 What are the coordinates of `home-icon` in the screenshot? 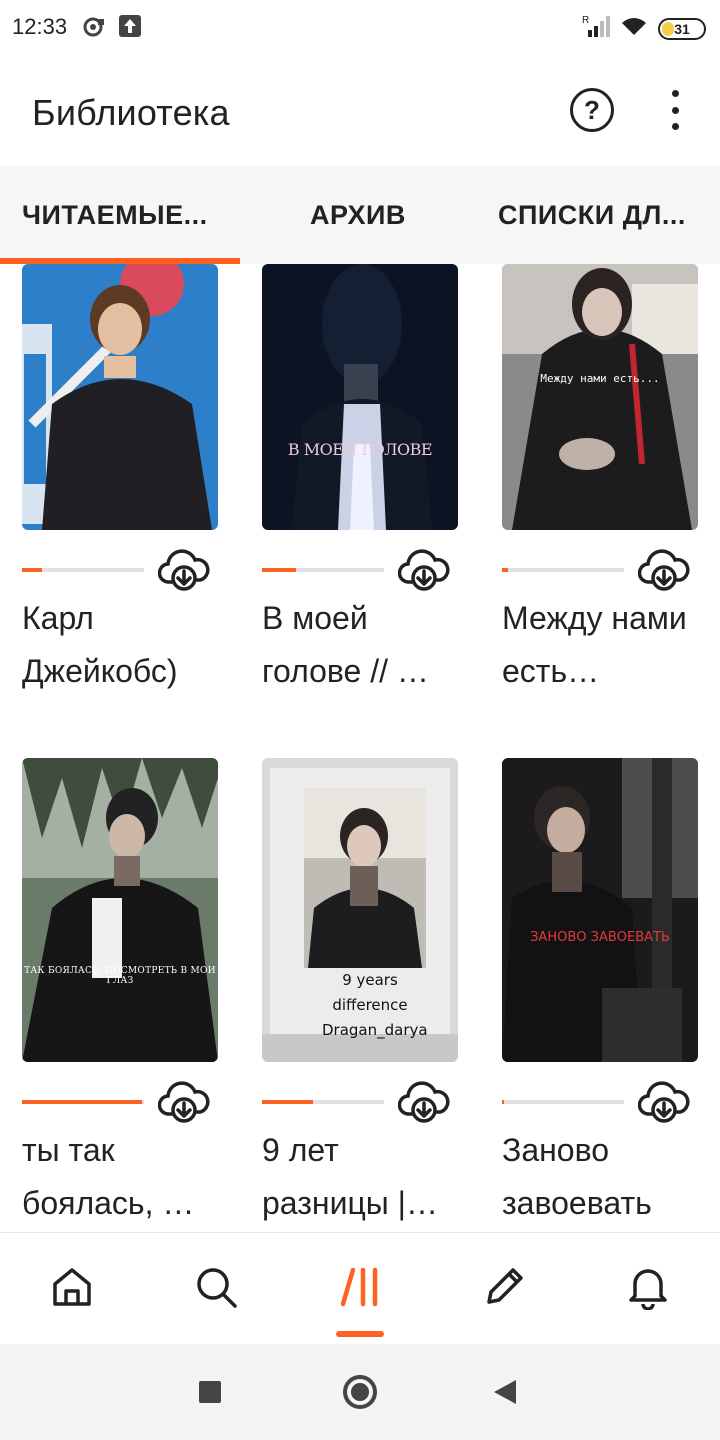 It's located at (72, 1287).